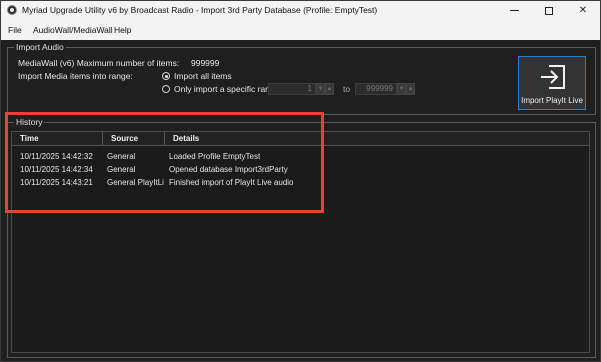 The width and height of the screenshot is (601, 362). I want to click on range-from-up-icon: ▲, so click(329, 89).